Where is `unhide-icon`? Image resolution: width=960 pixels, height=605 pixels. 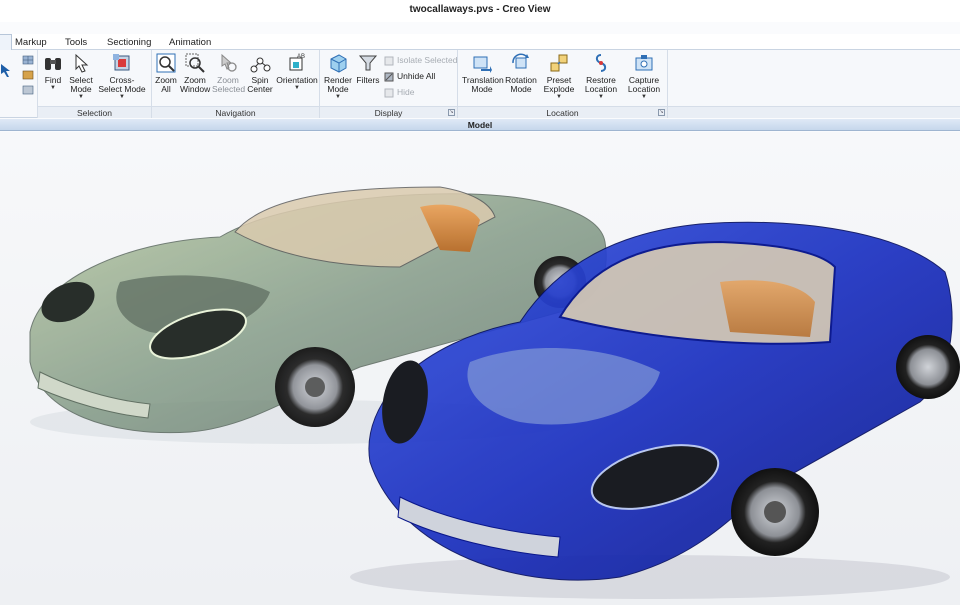 unhide-icon is located at coordinates (389, 77).